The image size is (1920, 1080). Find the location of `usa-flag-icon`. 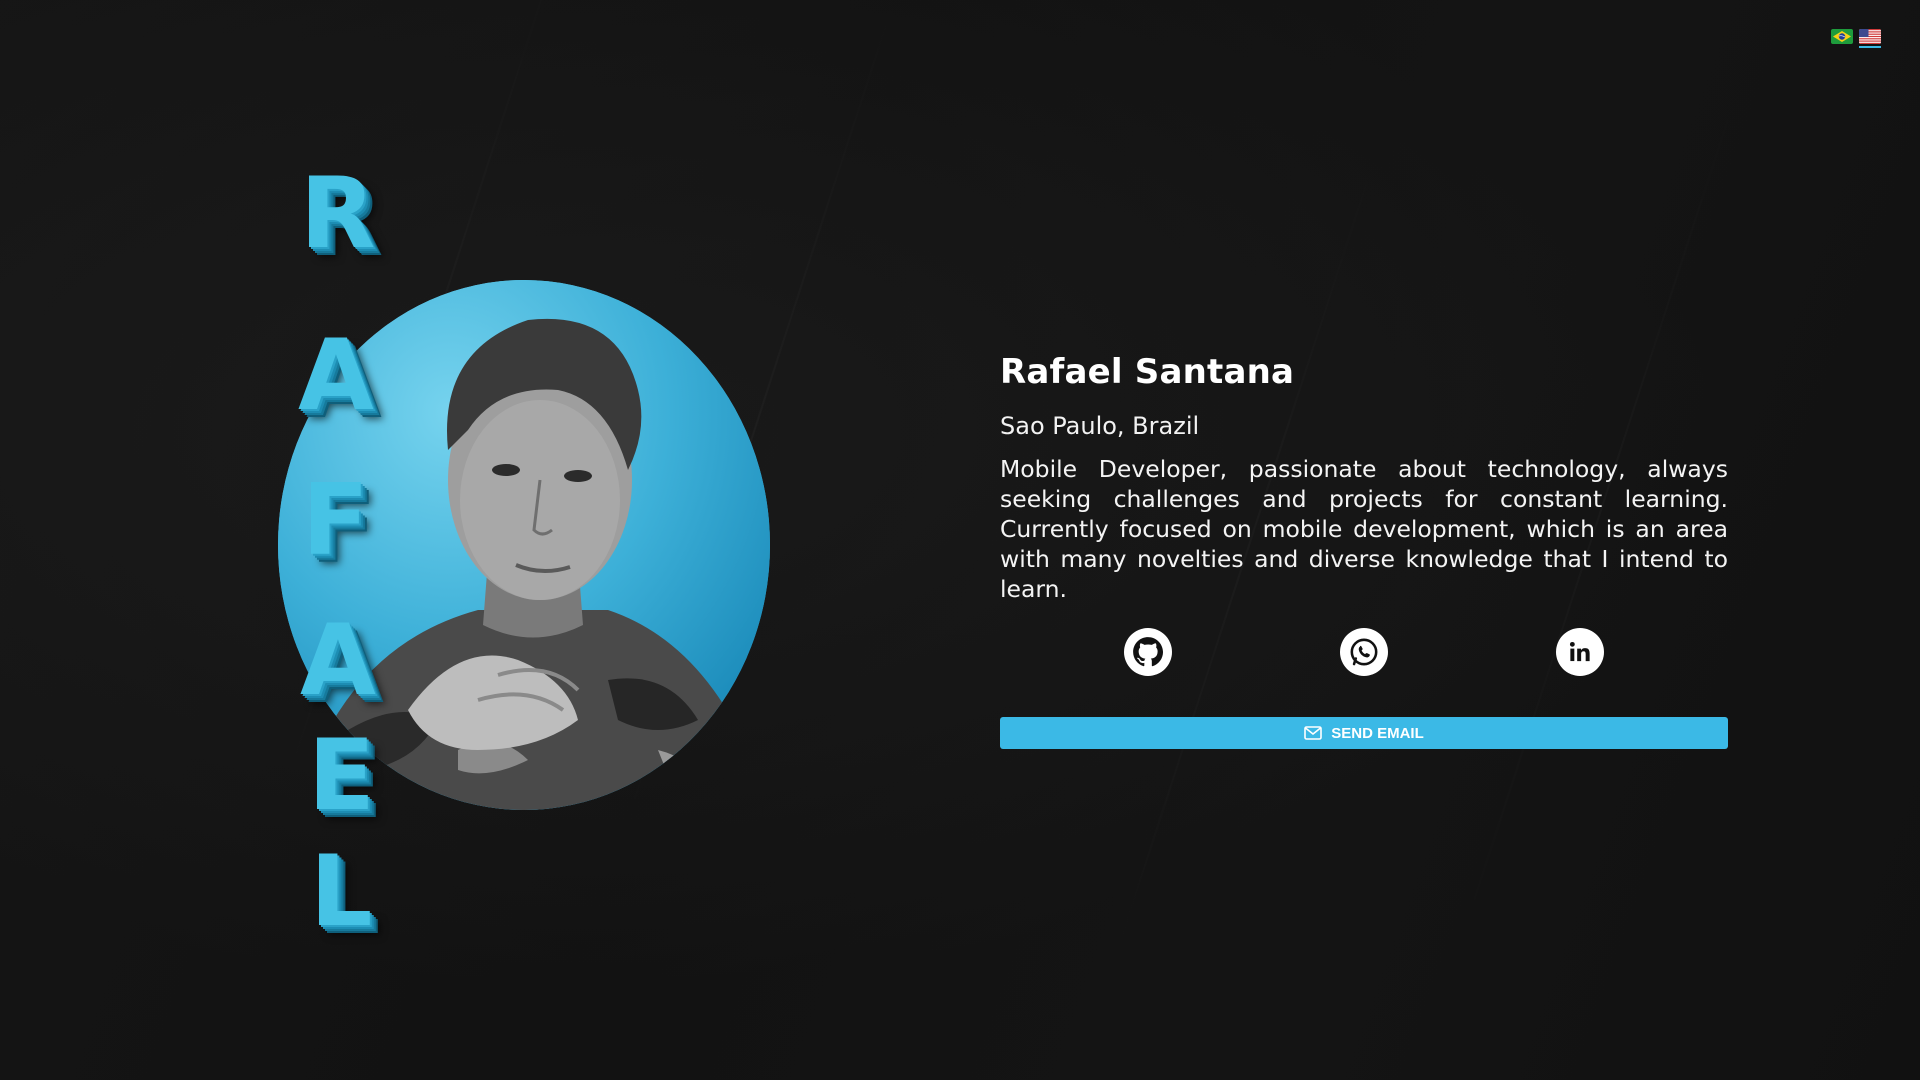

usa-flag-icon is located at coordinates (1870, 36).